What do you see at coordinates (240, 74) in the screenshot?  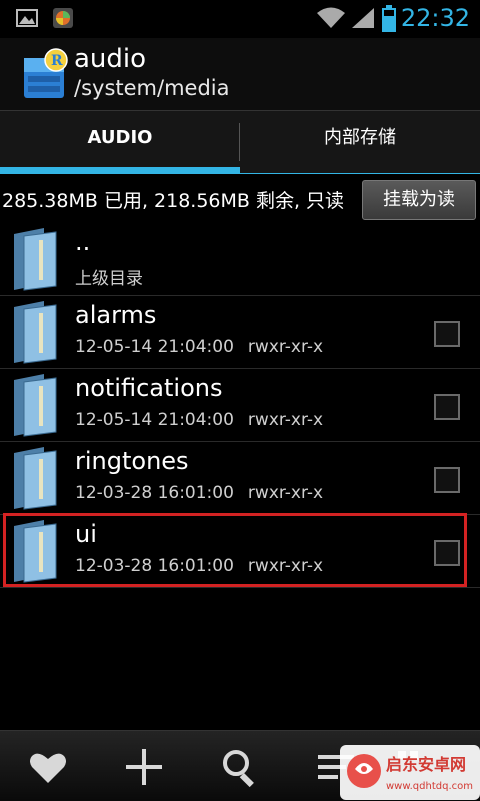 I see `title-bar: R audio /system/media` at bounding box center [240, 74].